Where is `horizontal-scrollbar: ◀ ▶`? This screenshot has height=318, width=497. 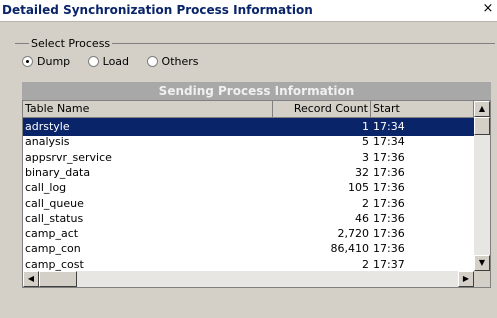
horizontal-scrollbar: ◀ ▶ is located at coordinates (248, 279).